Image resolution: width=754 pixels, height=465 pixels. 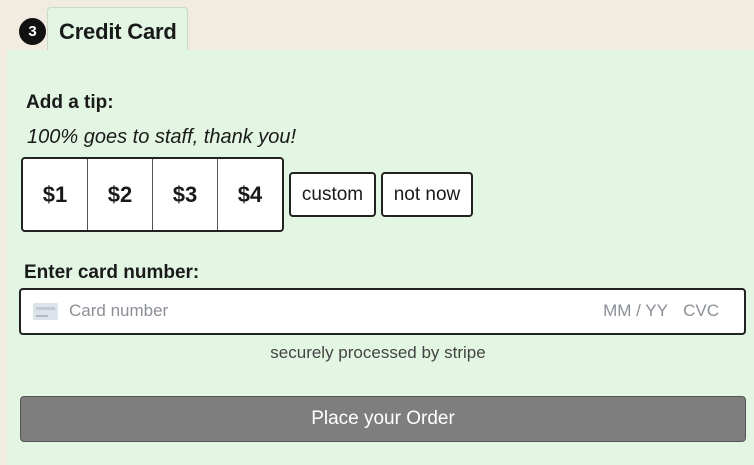 What do you see at coordinates (185, 194) in the screenshot?
I see `tip-3-button: $3` at bounding box center [185, 194].